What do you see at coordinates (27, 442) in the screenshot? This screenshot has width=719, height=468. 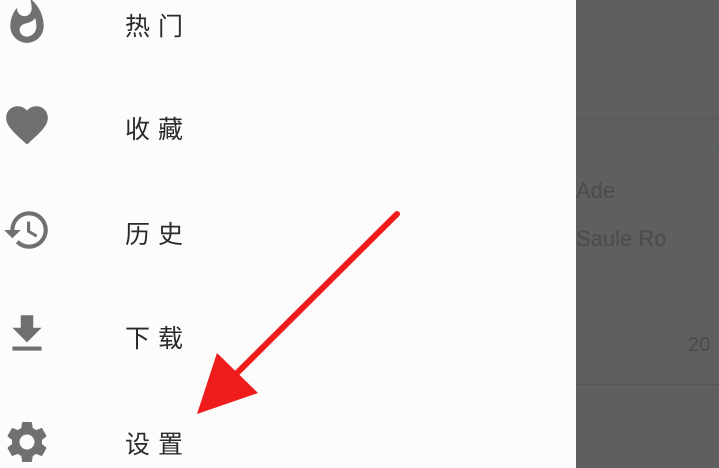 I see `gear-icon` at bounding box center [27, 442].